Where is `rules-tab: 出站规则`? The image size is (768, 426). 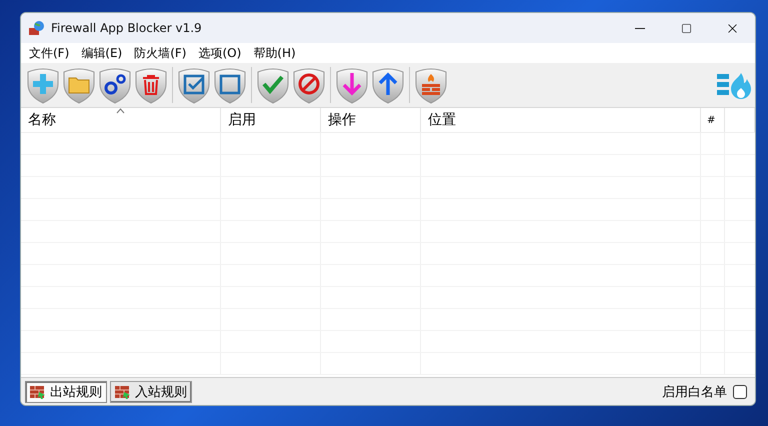
rules-tab: 出站规则 is located at coordinates (66, 391).